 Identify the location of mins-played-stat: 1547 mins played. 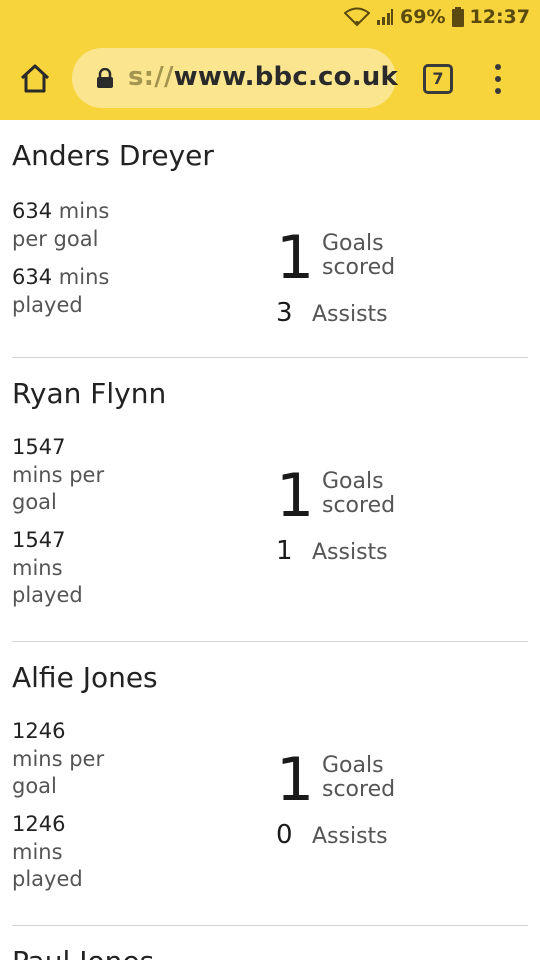
(52, 568).